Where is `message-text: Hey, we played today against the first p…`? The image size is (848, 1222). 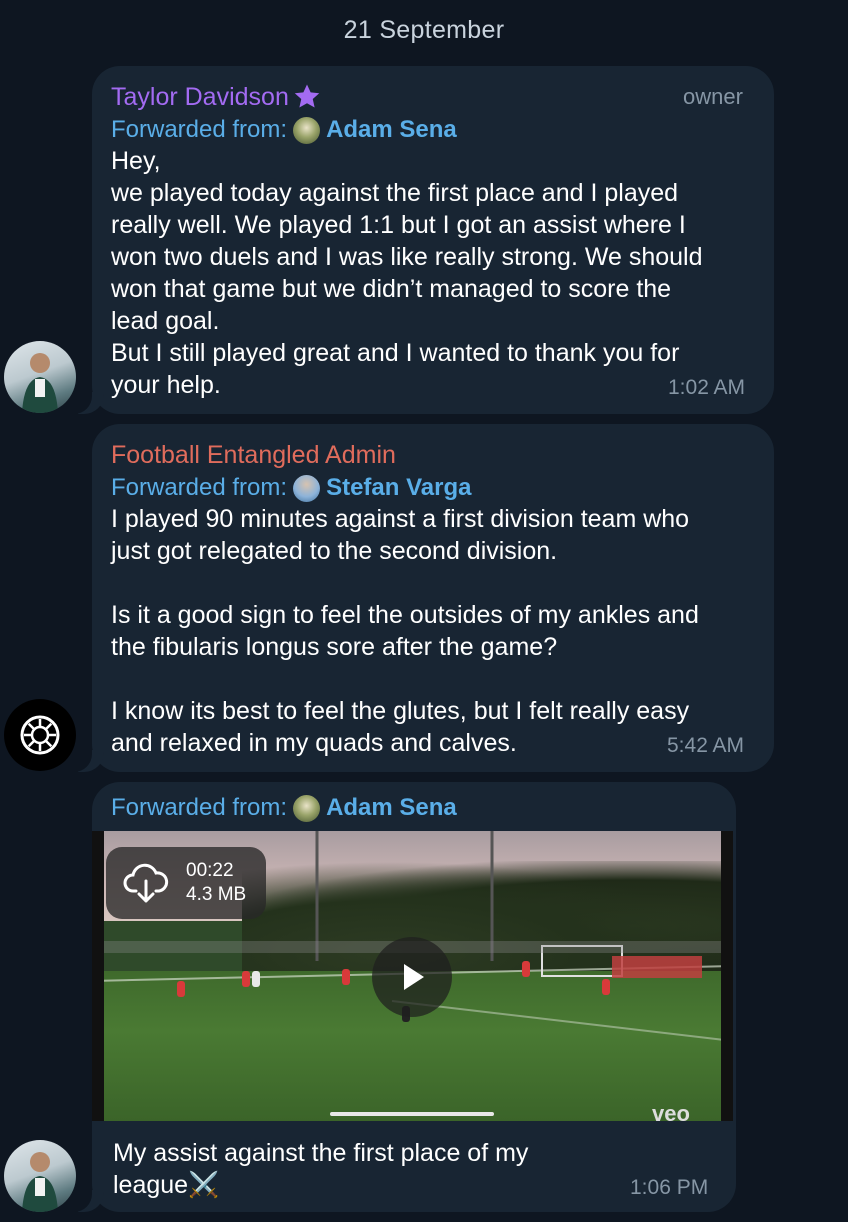
message-text: Hey, we played today against the first p… is located at coordinates (407, 273).